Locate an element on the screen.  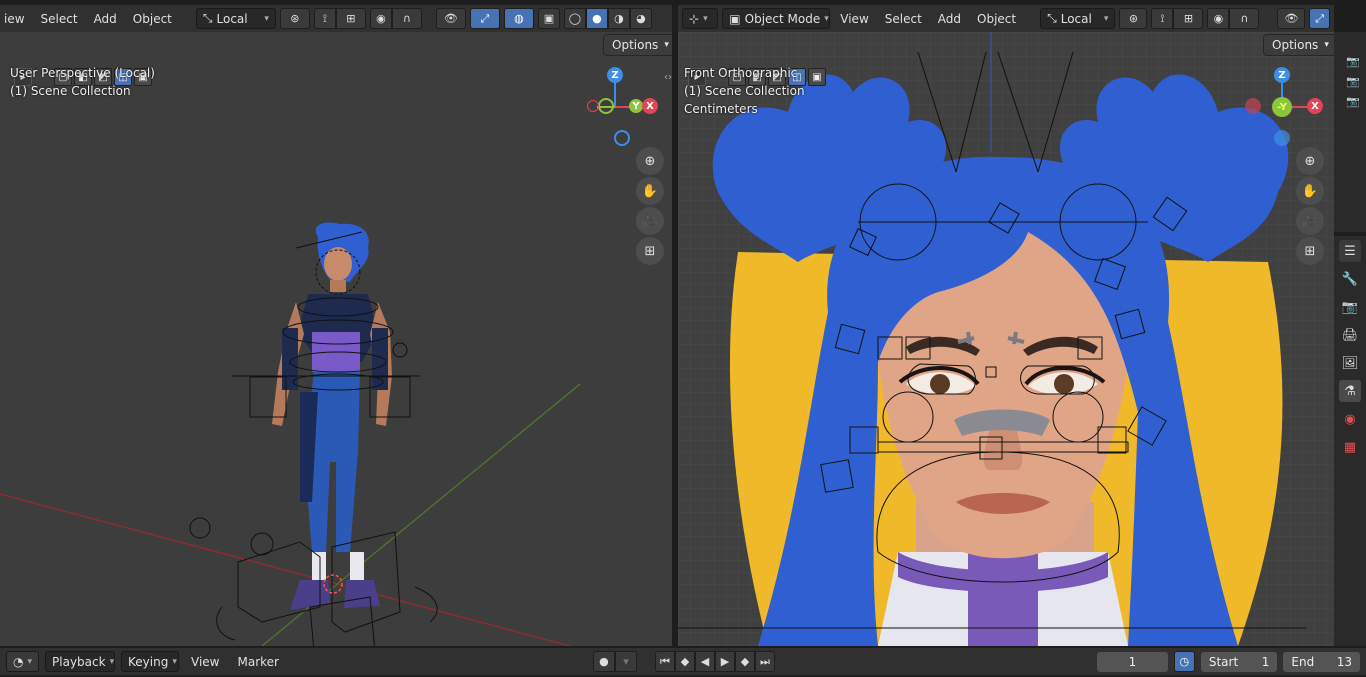
jump-start-icon: ⏮ is located at coordinates (664, 661).